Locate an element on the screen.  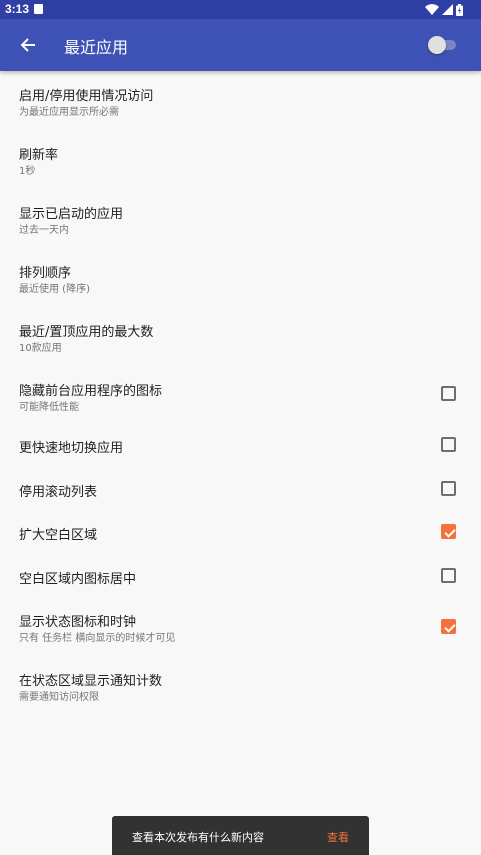
status-bar: 3:13 is located at coordinates (240, 9).